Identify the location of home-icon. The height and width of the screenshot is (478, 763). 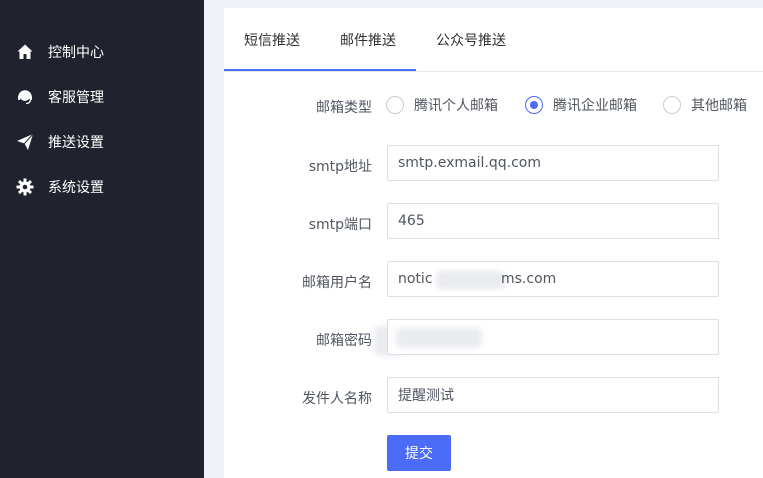
(25, 52).